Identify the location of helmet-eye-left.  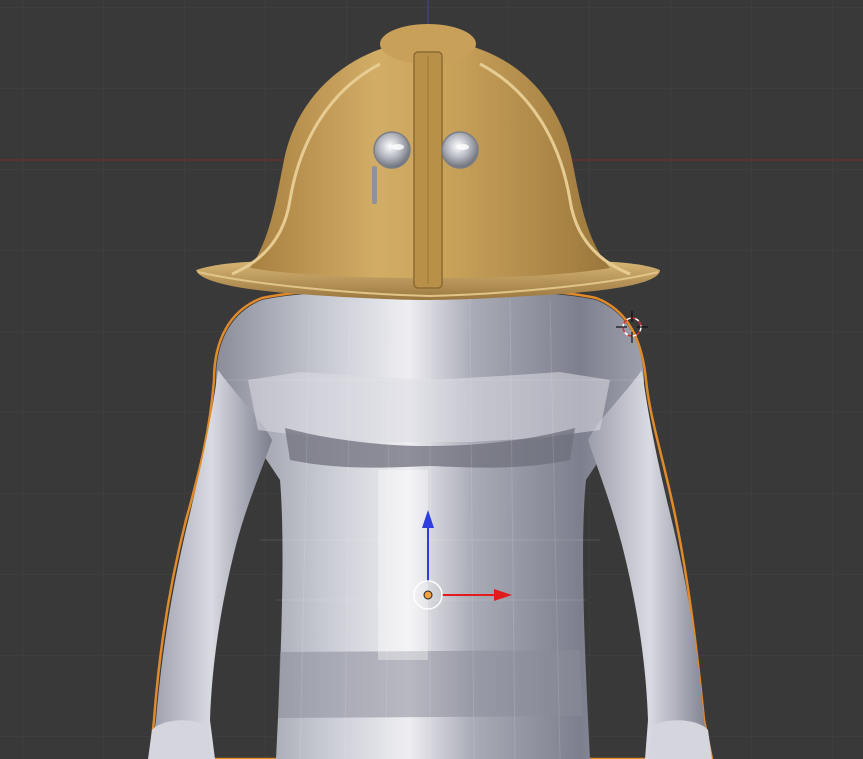
(392, 150).